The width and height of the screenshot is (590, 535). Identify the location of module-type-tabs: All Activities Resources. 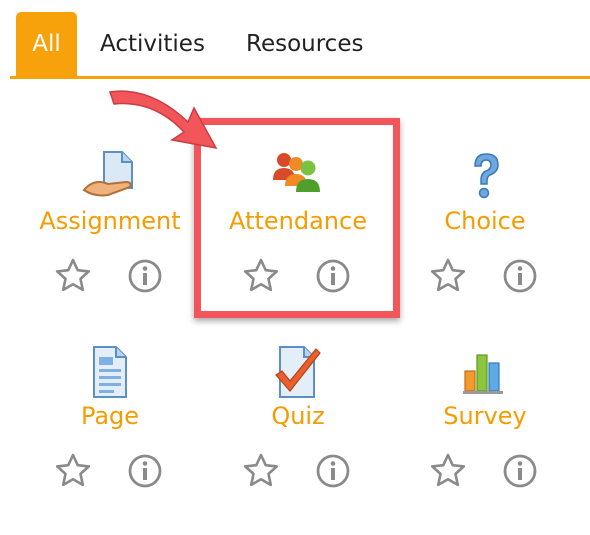
(295, 40).